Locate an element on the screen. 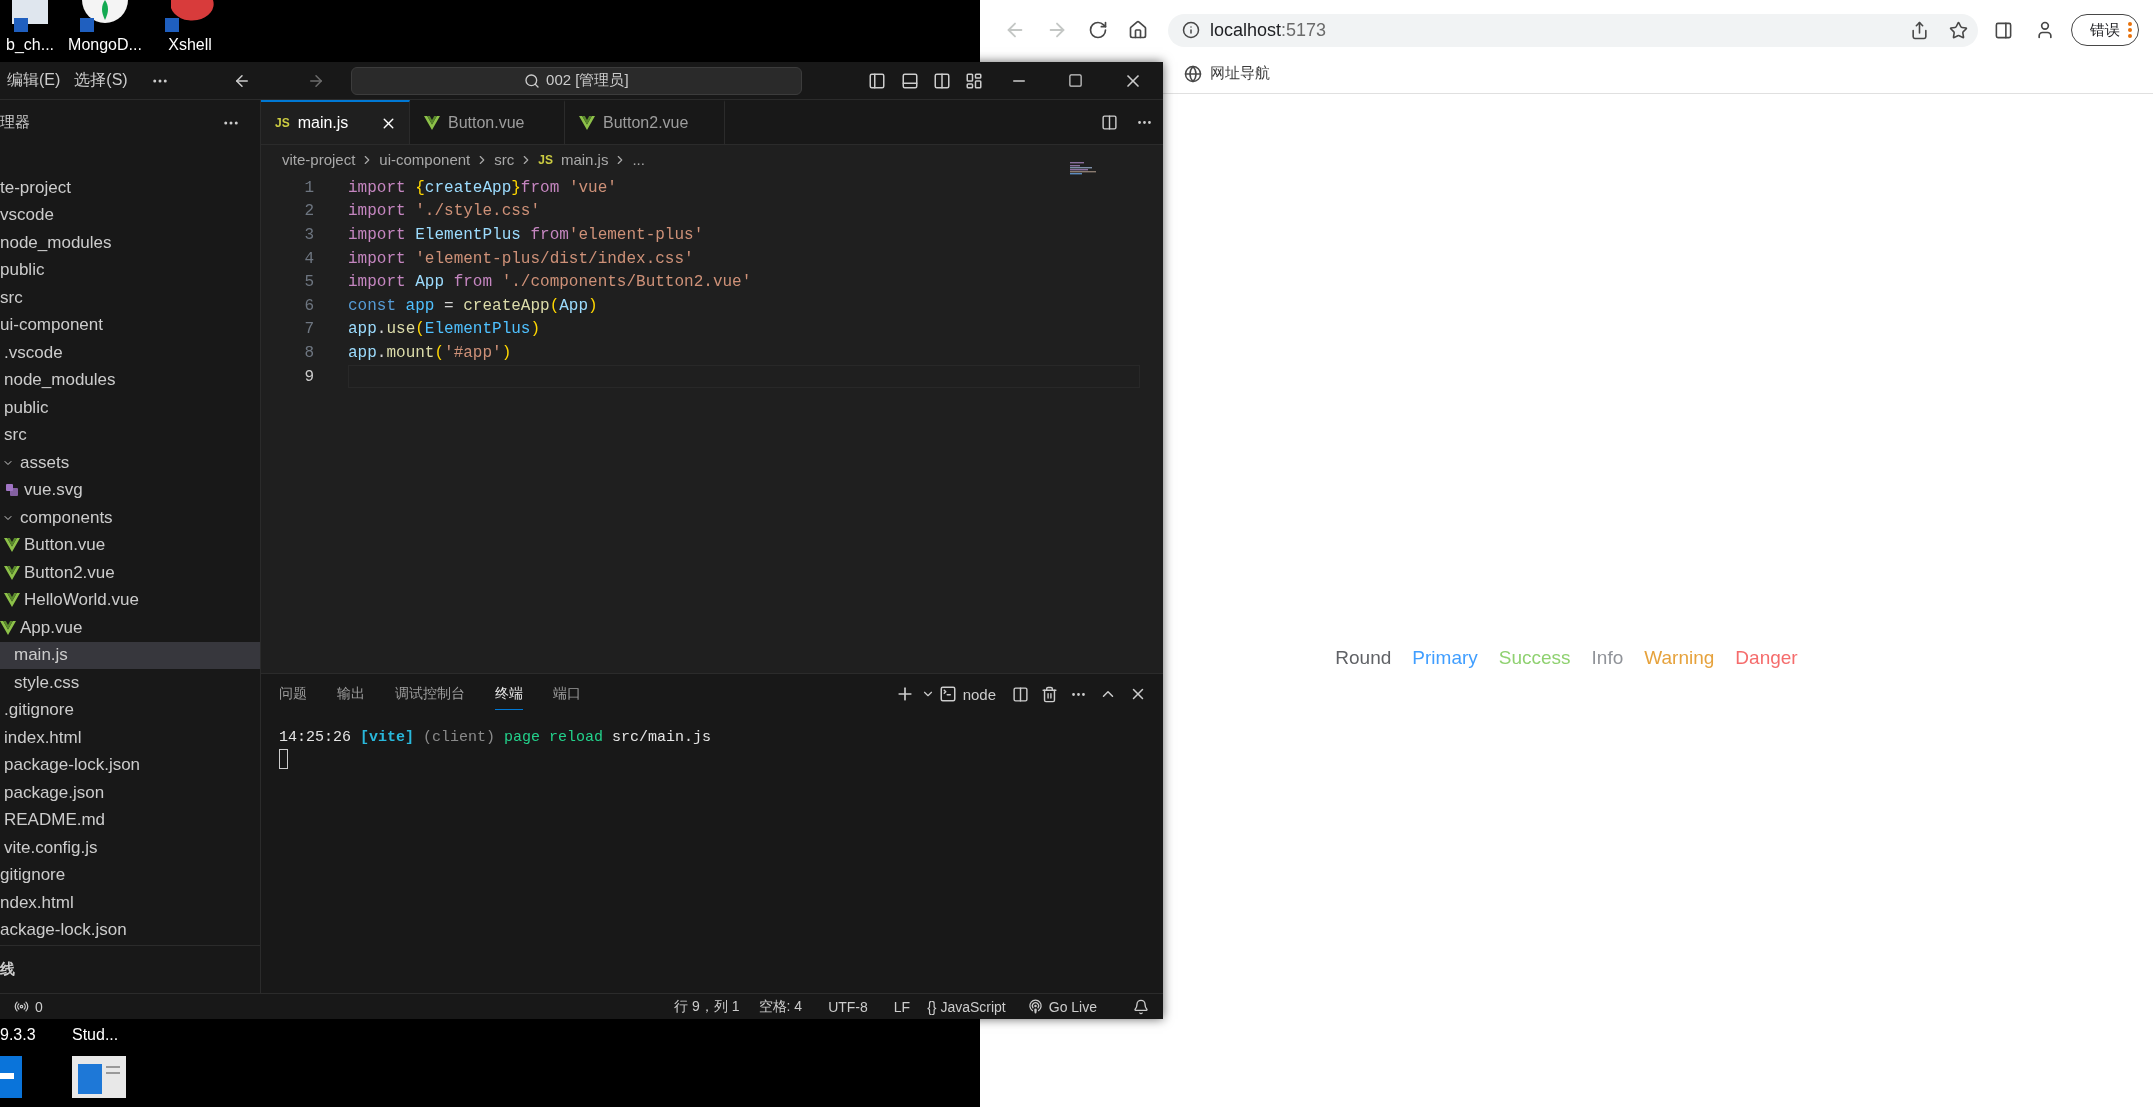 The image size is (2153, 1107). menu-item: 选择(S) is located at coordinates (101, 80).